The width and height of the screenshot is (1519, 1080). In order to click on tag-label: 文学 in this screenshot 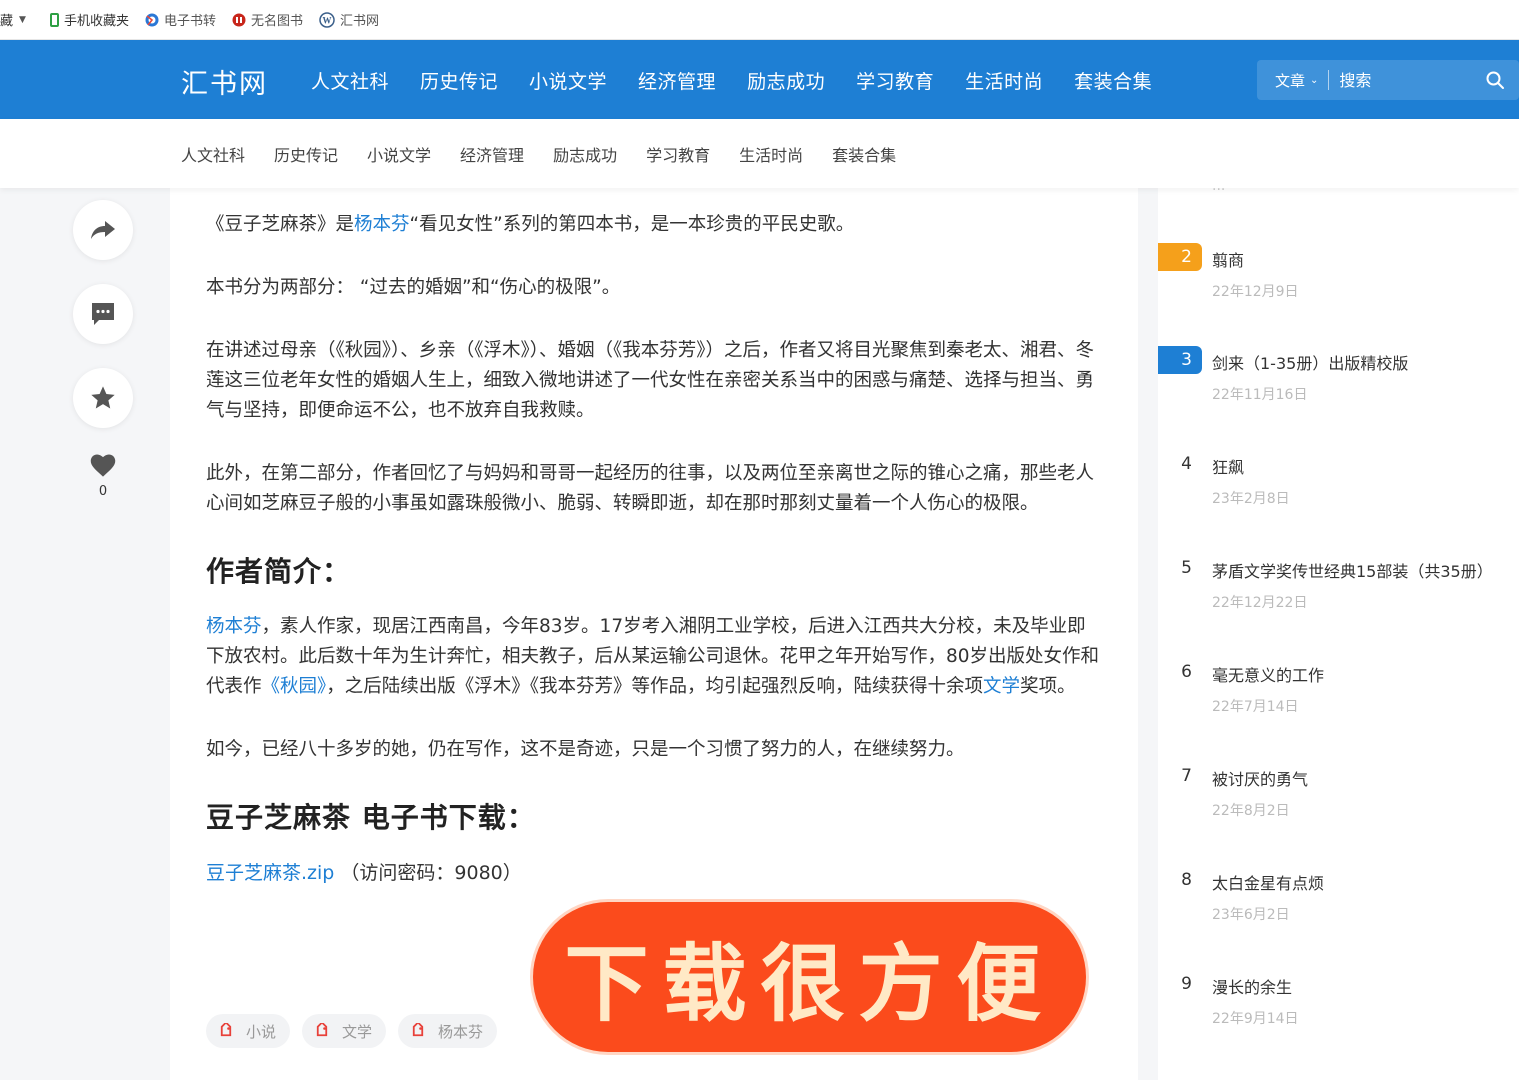, I will do `click(357, 1031)`.